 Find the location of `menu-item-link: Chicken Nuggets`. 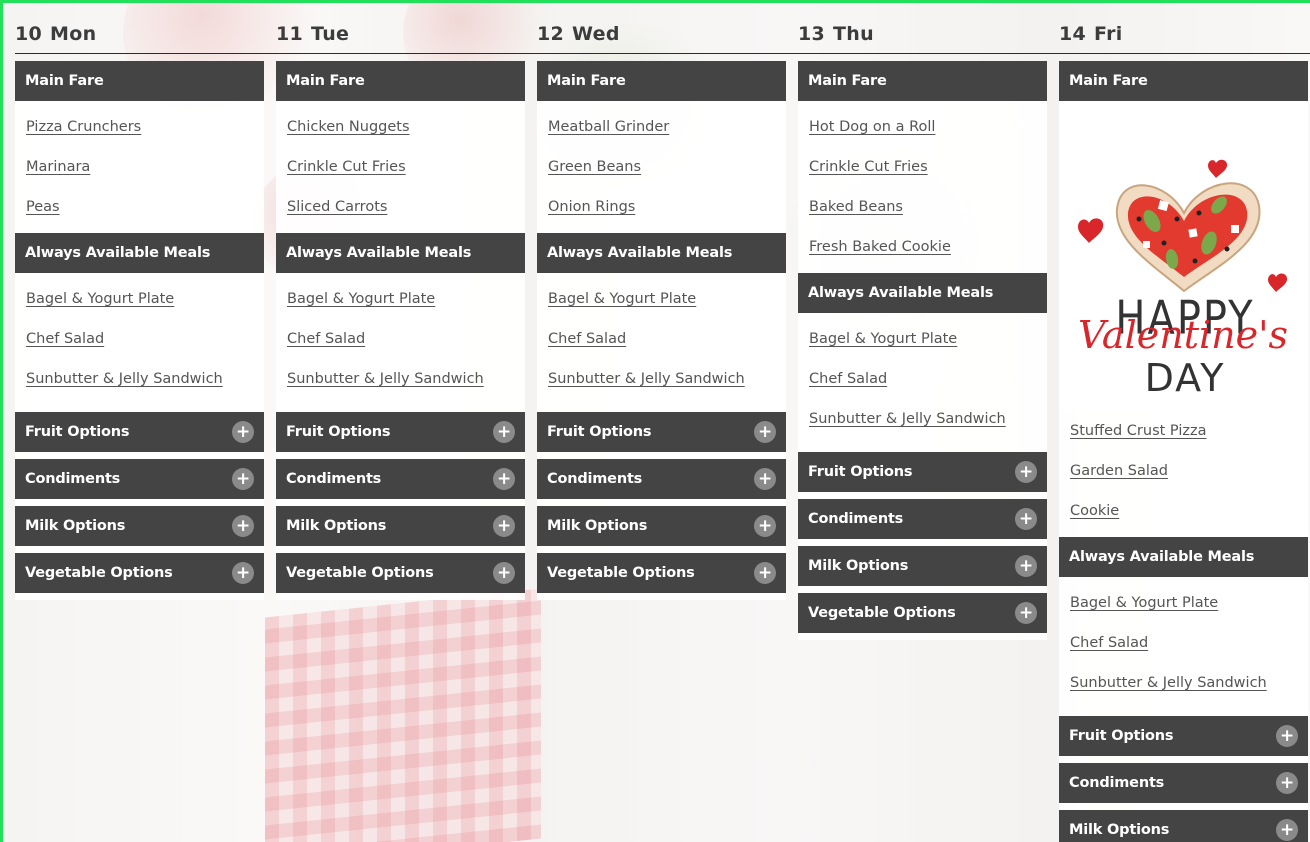

menu-item-link: Chicken Nuggets is located at coordinates (400, 127).